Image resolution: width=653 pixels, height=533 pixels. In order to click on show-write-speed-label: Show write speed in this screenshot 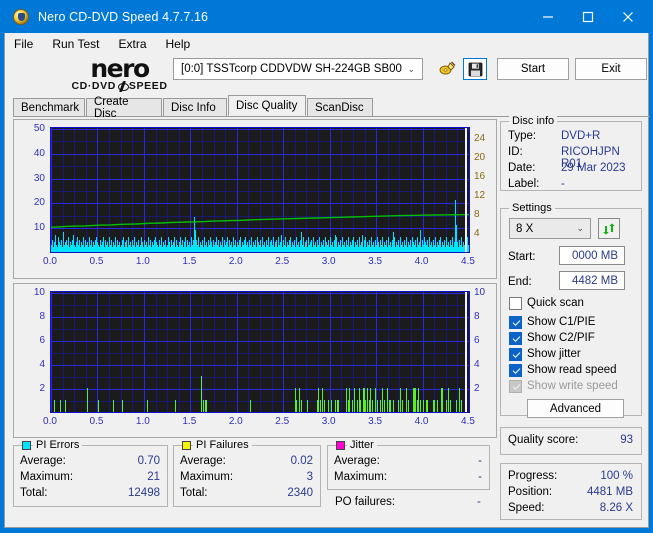, I will do `click(572, 386)`.